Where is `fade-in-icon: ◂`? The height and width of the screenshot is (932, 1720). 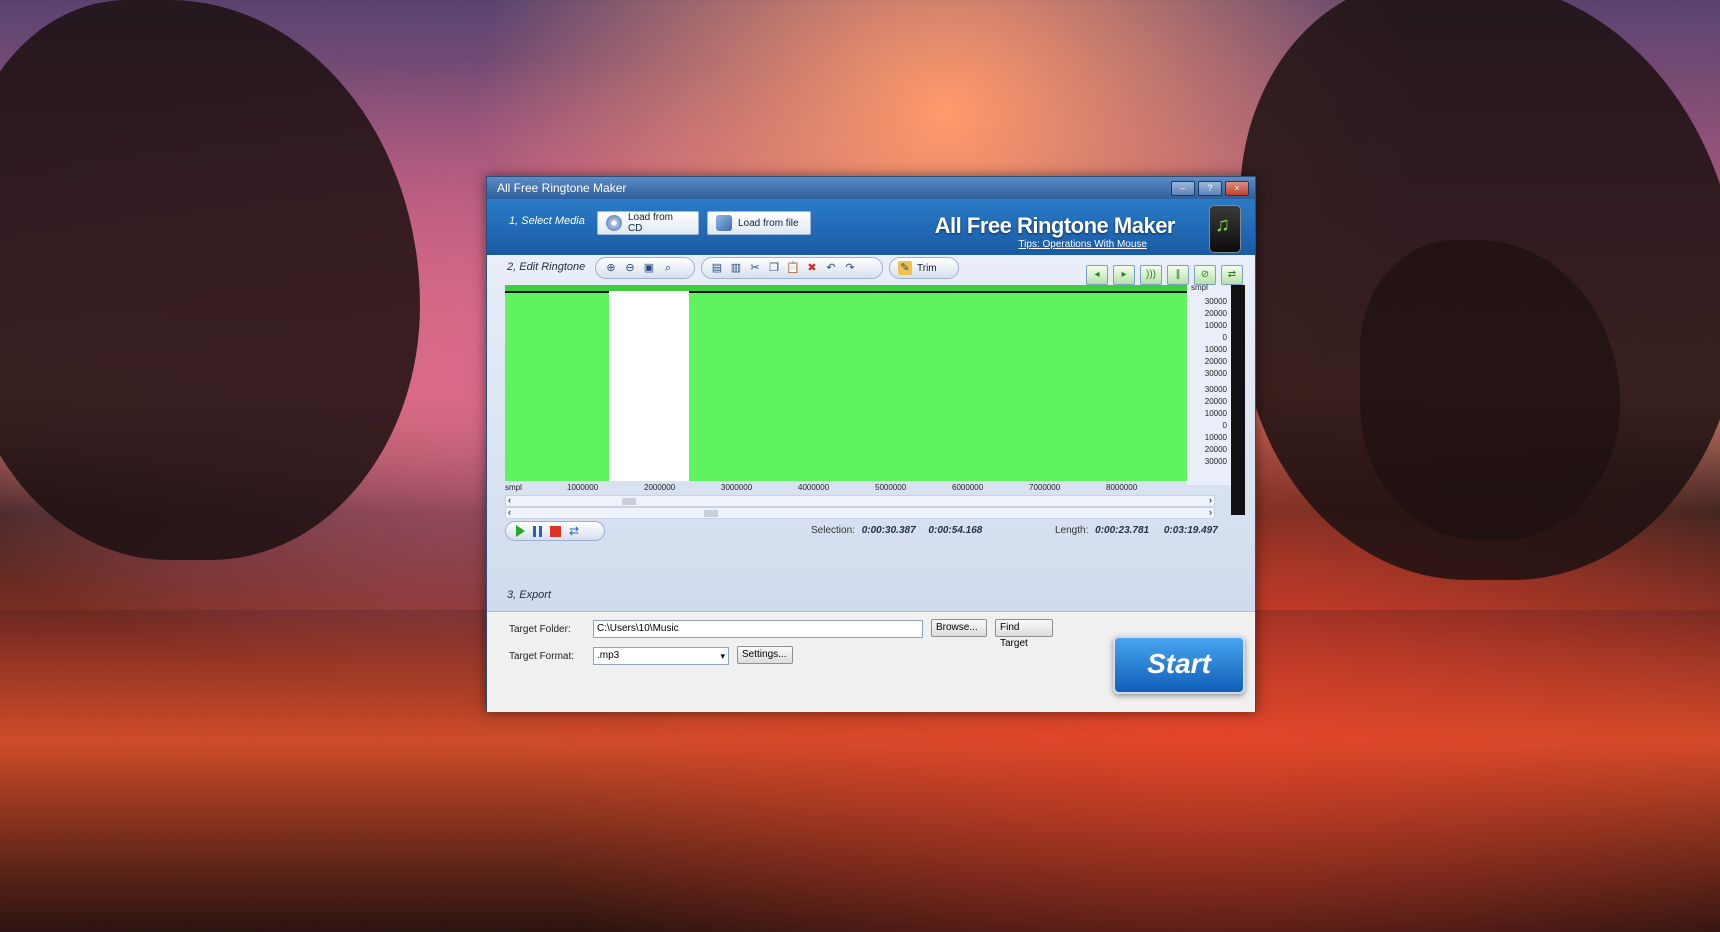 fade-in-icon: ◂ is located at coordinates (1097, 275).